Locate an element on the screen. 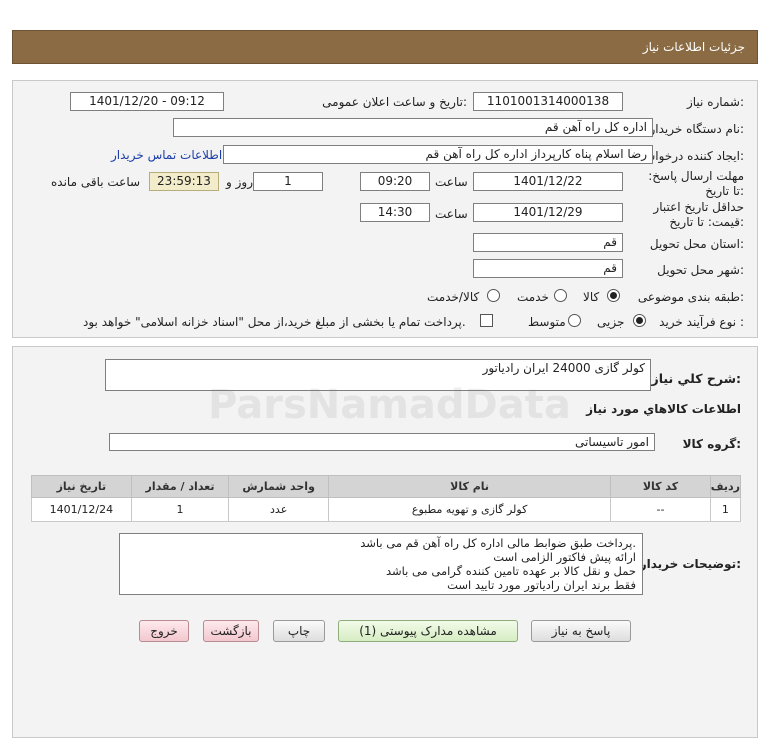  remaining-time-label: ساعت باقی مانده is located at coordinates (96, 182).